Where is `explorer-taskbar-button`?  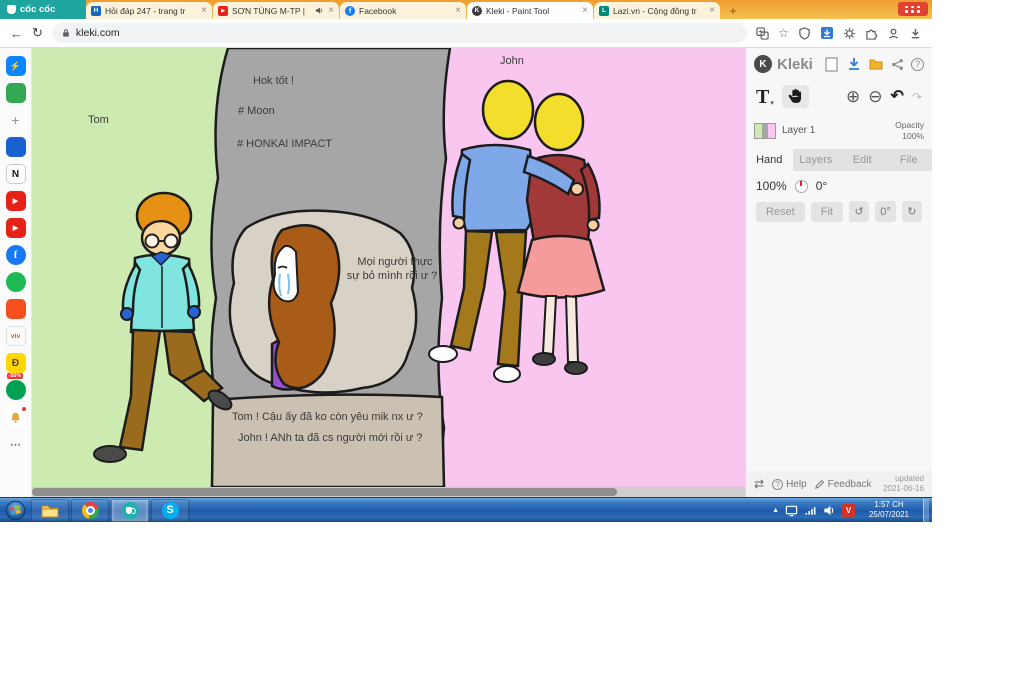 explorer-taskbar-button is located at coordinates (50, 510).